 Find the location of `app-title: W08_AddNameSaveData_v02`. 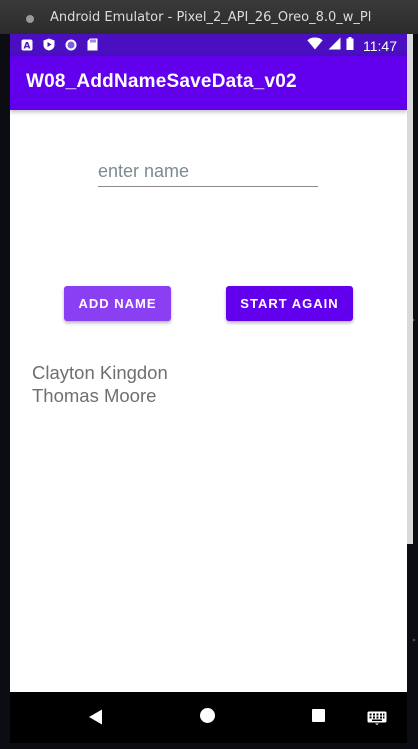

app-title: W08_AddNameSaveData_v02 is located at coordinates (161, 81).